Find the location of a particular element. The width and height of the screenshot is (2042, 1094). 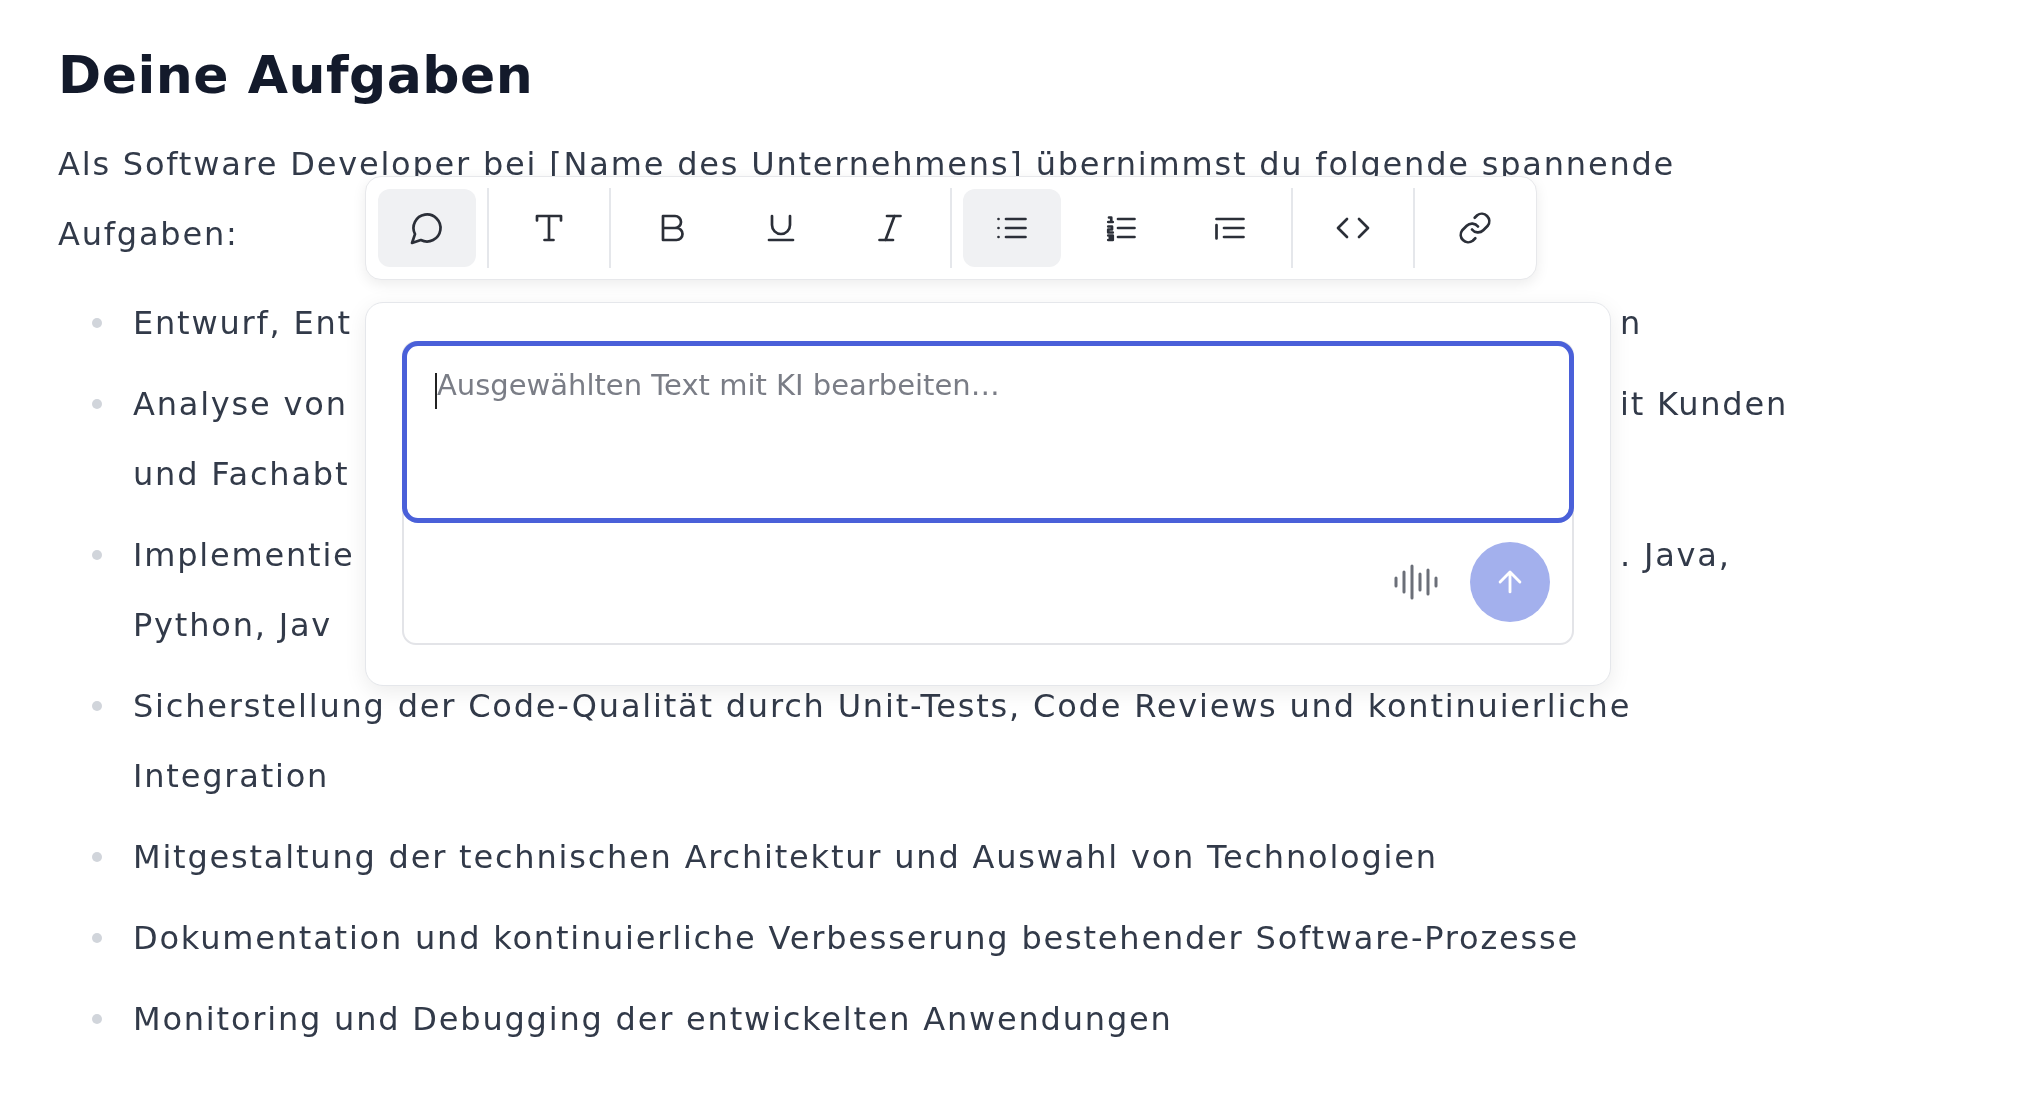

list-item-text: Integration is located at coordinates (231, 776).